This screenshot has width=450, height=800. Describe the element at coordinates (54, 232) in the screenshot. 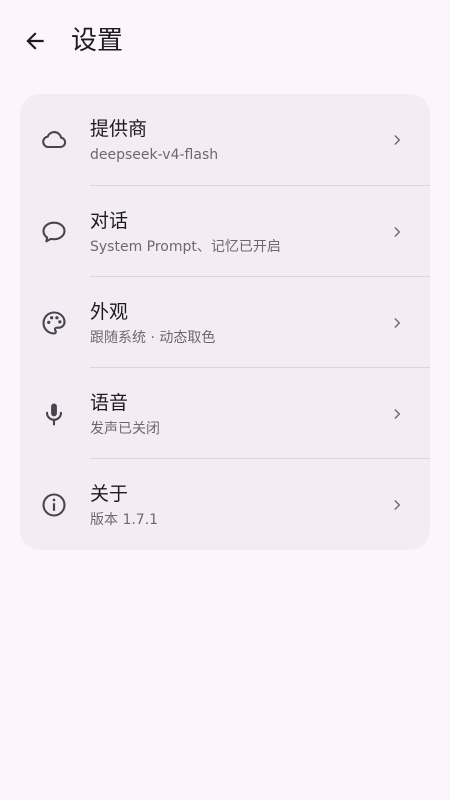

I see `chat-bubble-icon` at that location.